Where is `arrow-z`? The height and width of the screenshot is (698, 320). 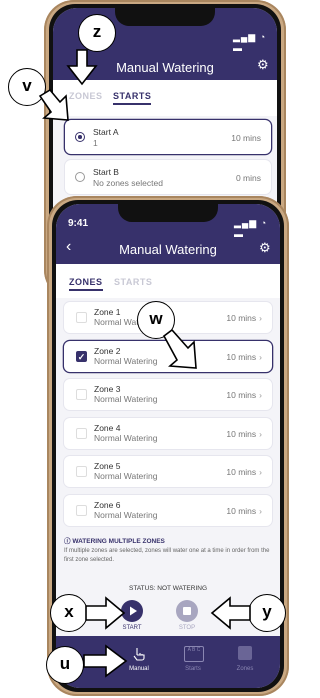 arrow-z is located at coordinates (82, 67).